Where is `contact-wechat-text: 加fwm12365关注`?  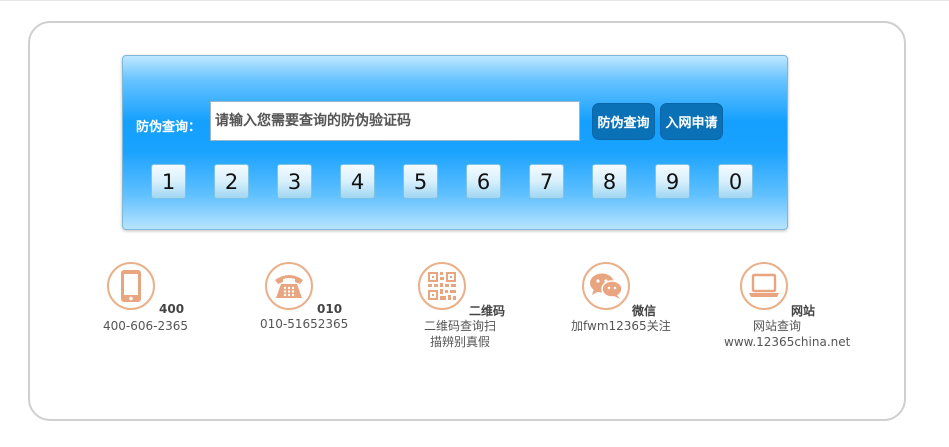
contact-wechat-text: 加fwm12365关注 is located at coordinates (621, 326).